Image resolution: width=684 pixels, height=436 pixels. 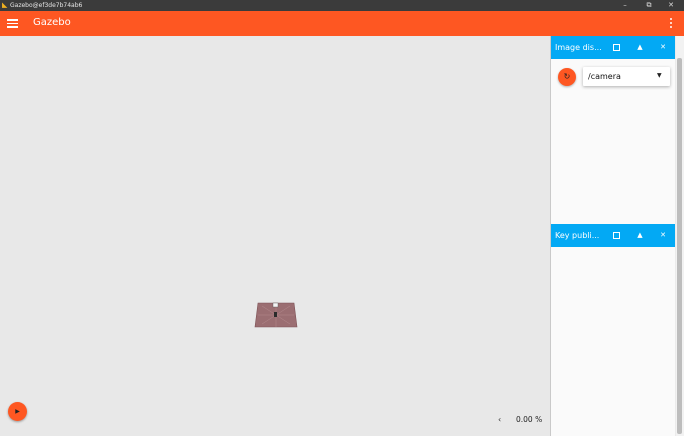 I want to click on image-display-header: Image dis... ▲ ✕, so click(x=613, y=47).